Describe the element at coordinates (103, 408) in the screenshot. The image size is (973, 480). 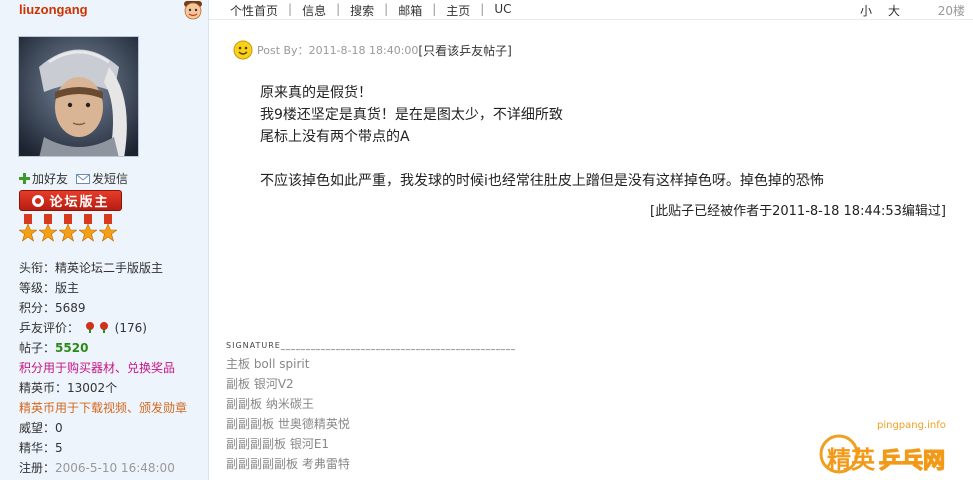
I see `coins-note: 精英币用于下载视频、颁发勋章` at that location.